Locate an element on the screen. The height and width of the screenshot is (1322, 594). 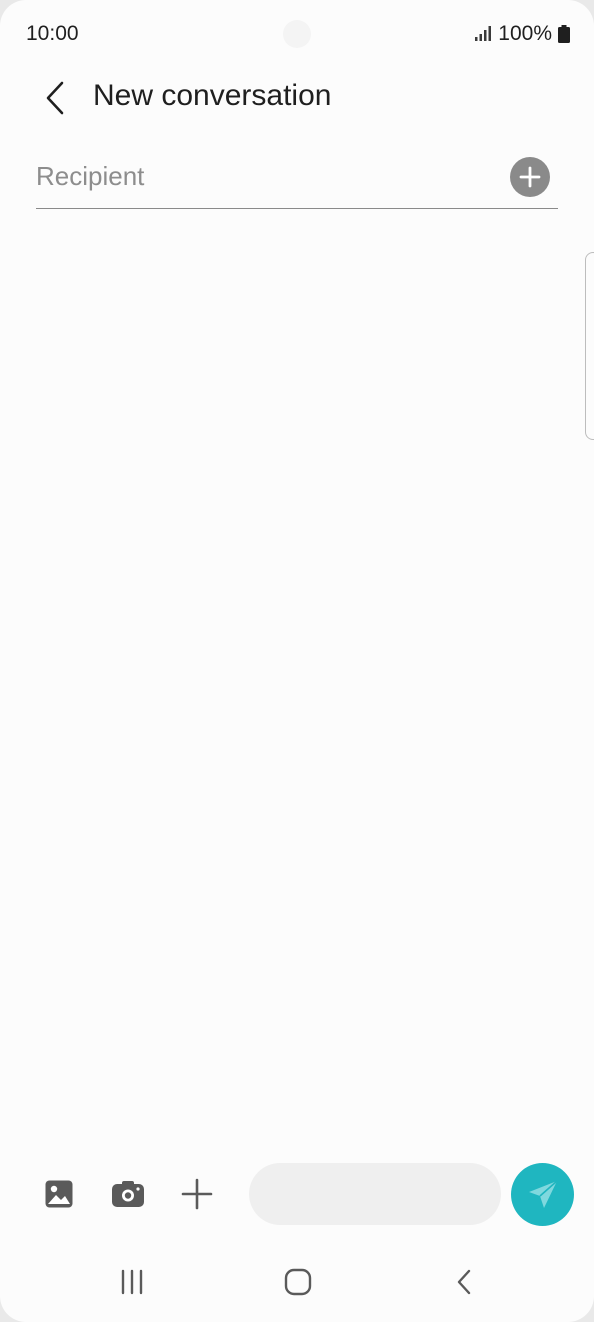
image-icon is located at coordinates (59, 1194).